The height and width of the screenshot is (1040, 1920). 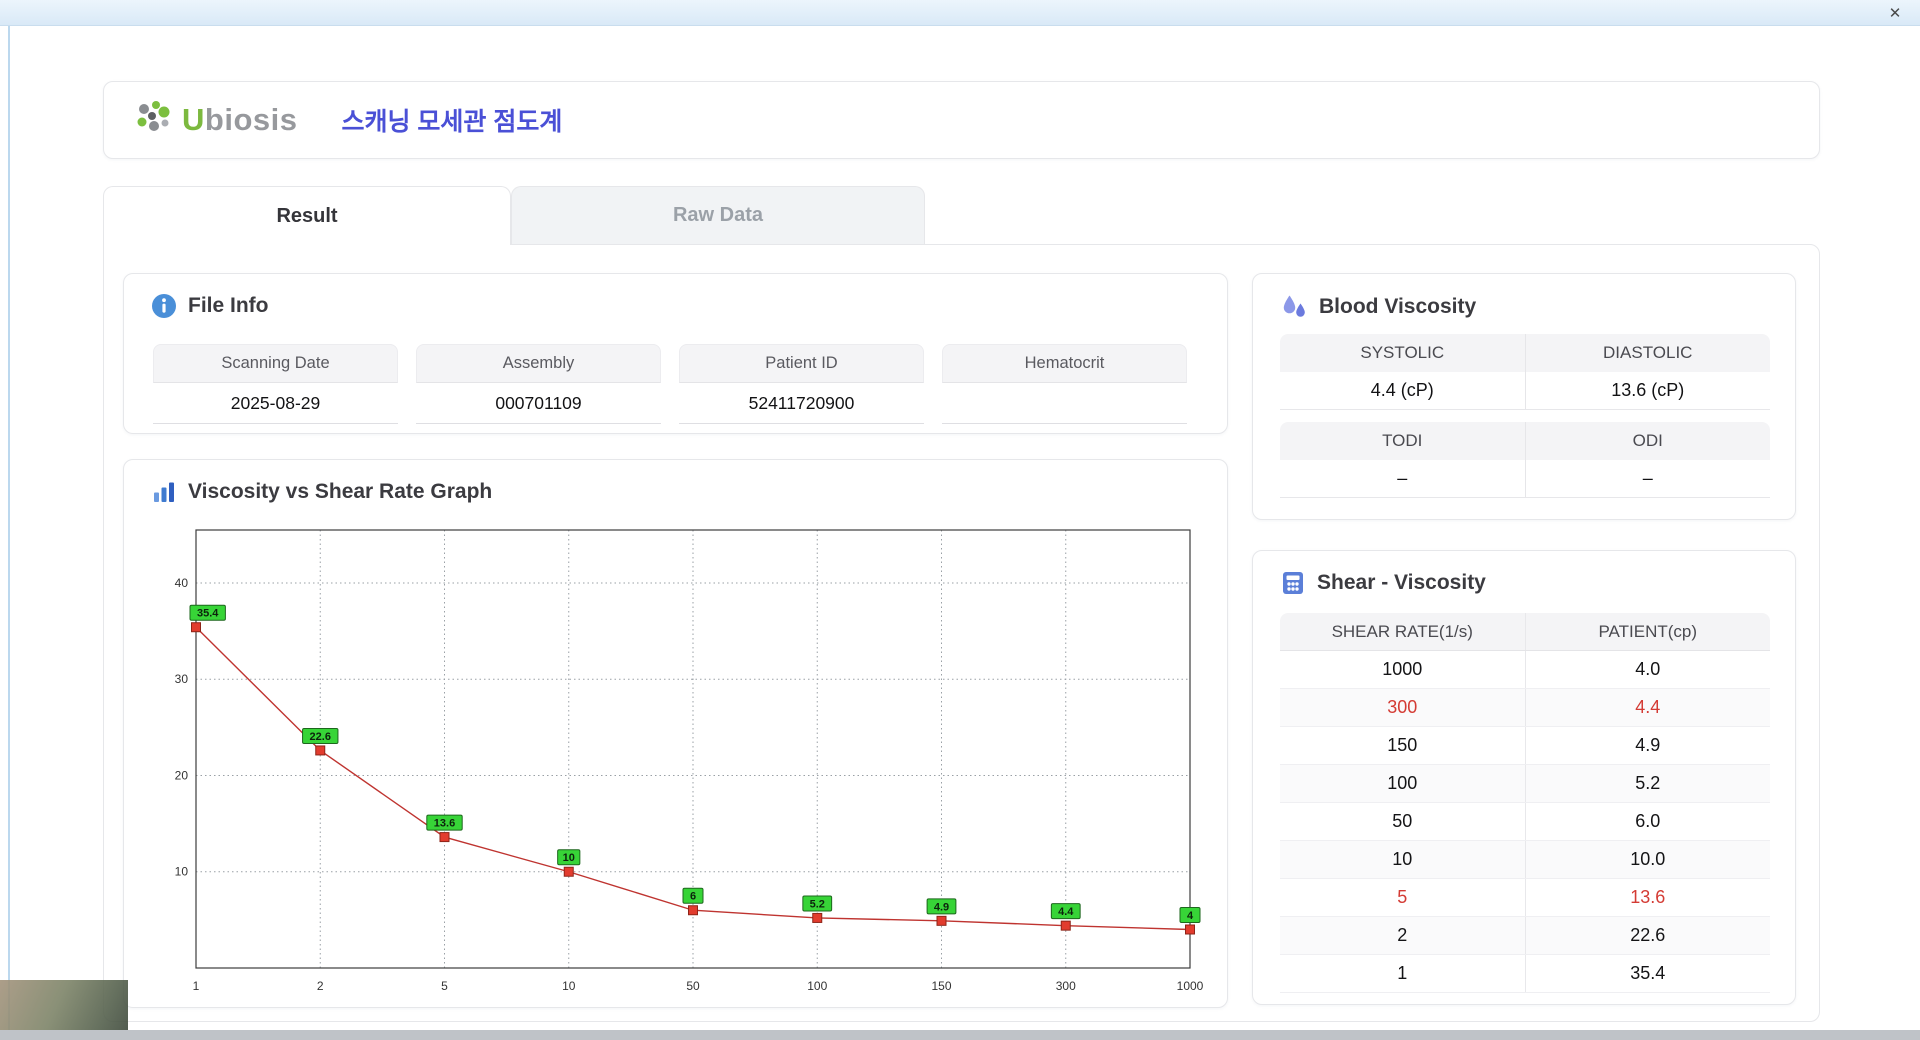 I want to click on shear-rate-cell: 1, so click(x=1403, y=973).